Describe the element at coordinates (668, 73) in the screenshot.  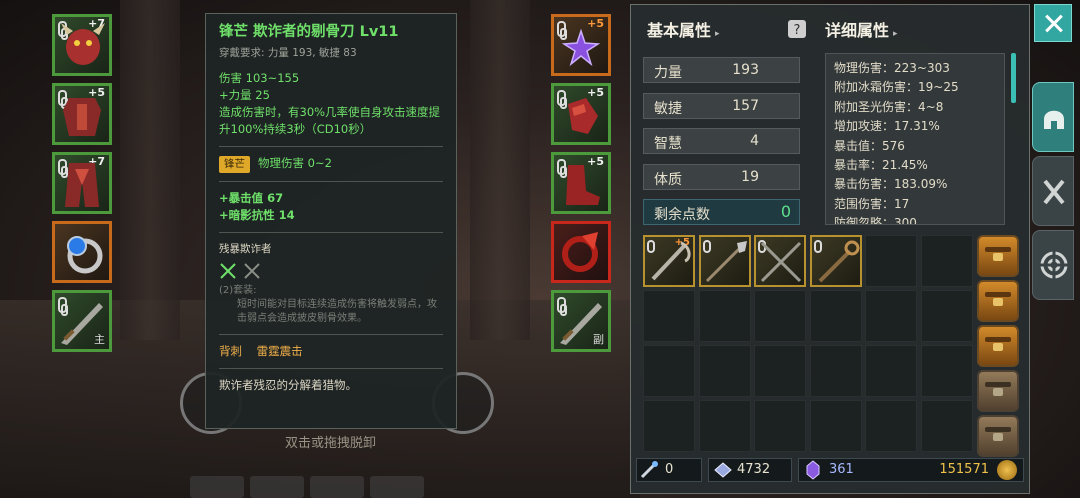
I see `stat-label: 力量` at that location.